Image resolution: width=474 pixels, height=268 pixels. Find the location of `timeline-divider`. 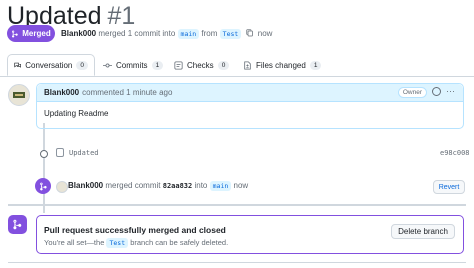

timeline-divider is located at coordinates (237, 205).